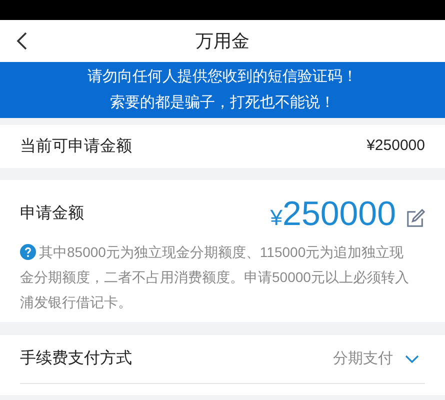 Image resolution: width=445 pixels, height=400 pixels. Describe the element at coordinates (276, 218) in the screenshot. I see `currency-symbol: ¥` at that location.